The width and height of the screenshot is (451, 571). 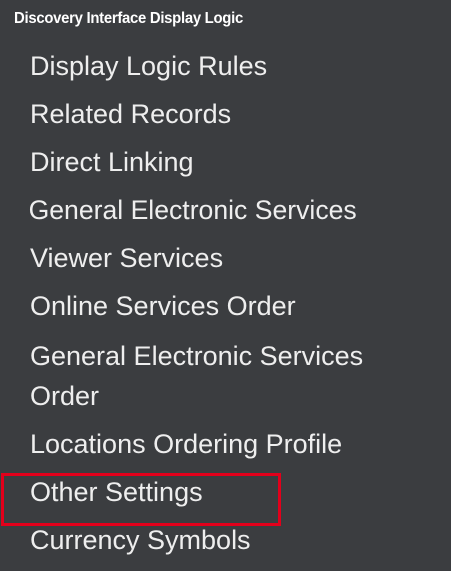 What do you see at coordinates (222, 210) in the screenshot?
I see `menu-item-general-electronic-services: General Electronic Services` at bounding box center [222, 210].